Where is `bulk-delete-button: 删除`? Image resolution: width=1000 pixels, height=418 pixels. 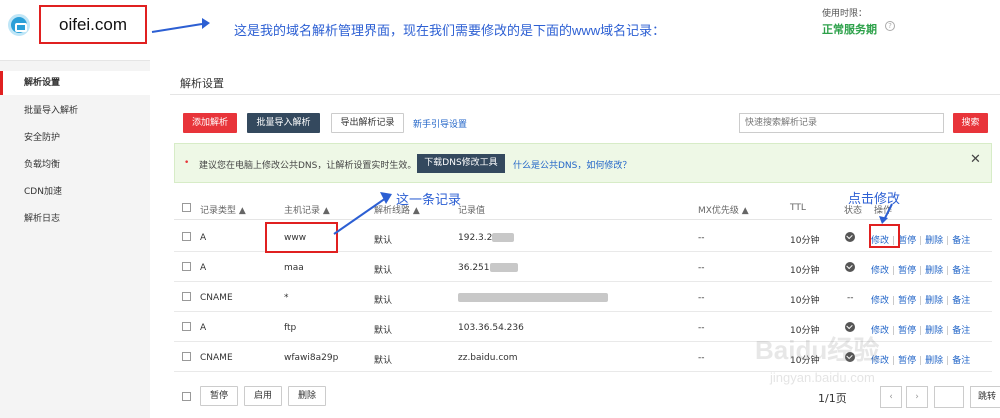
bulk-delete-button: 删除 is located at coordinates (307, 396).